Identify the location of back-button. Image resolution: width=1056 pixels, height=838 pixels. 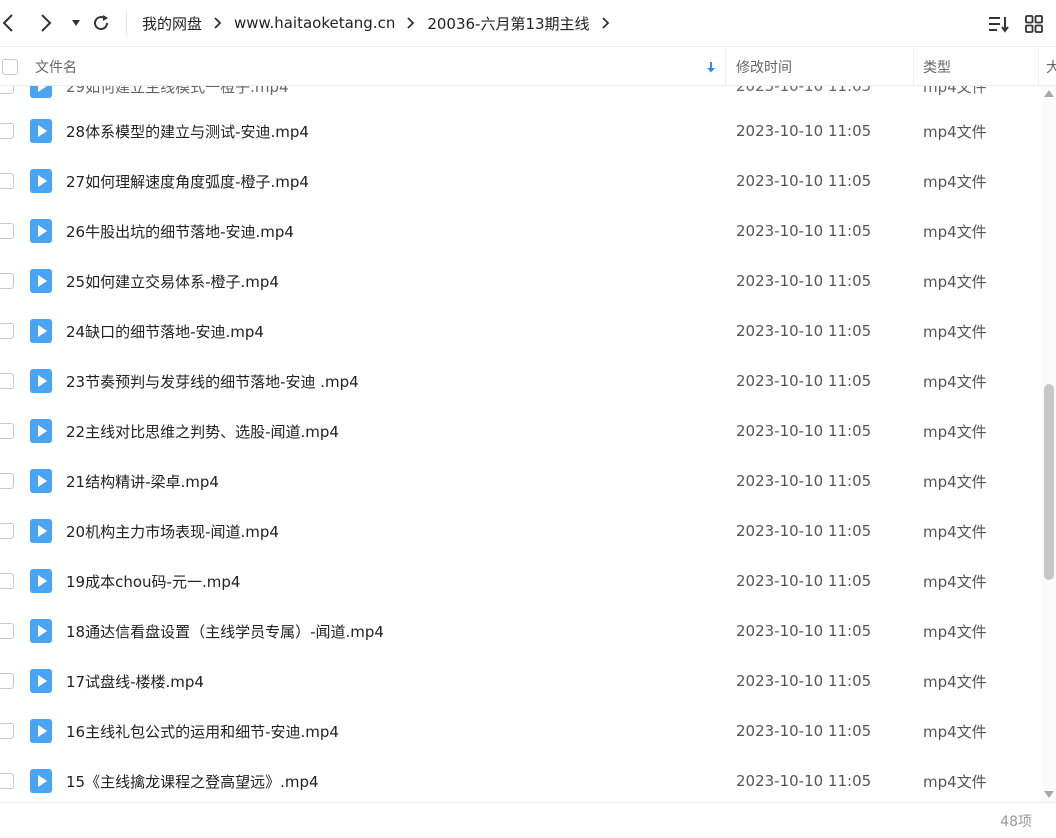
(11, 23).